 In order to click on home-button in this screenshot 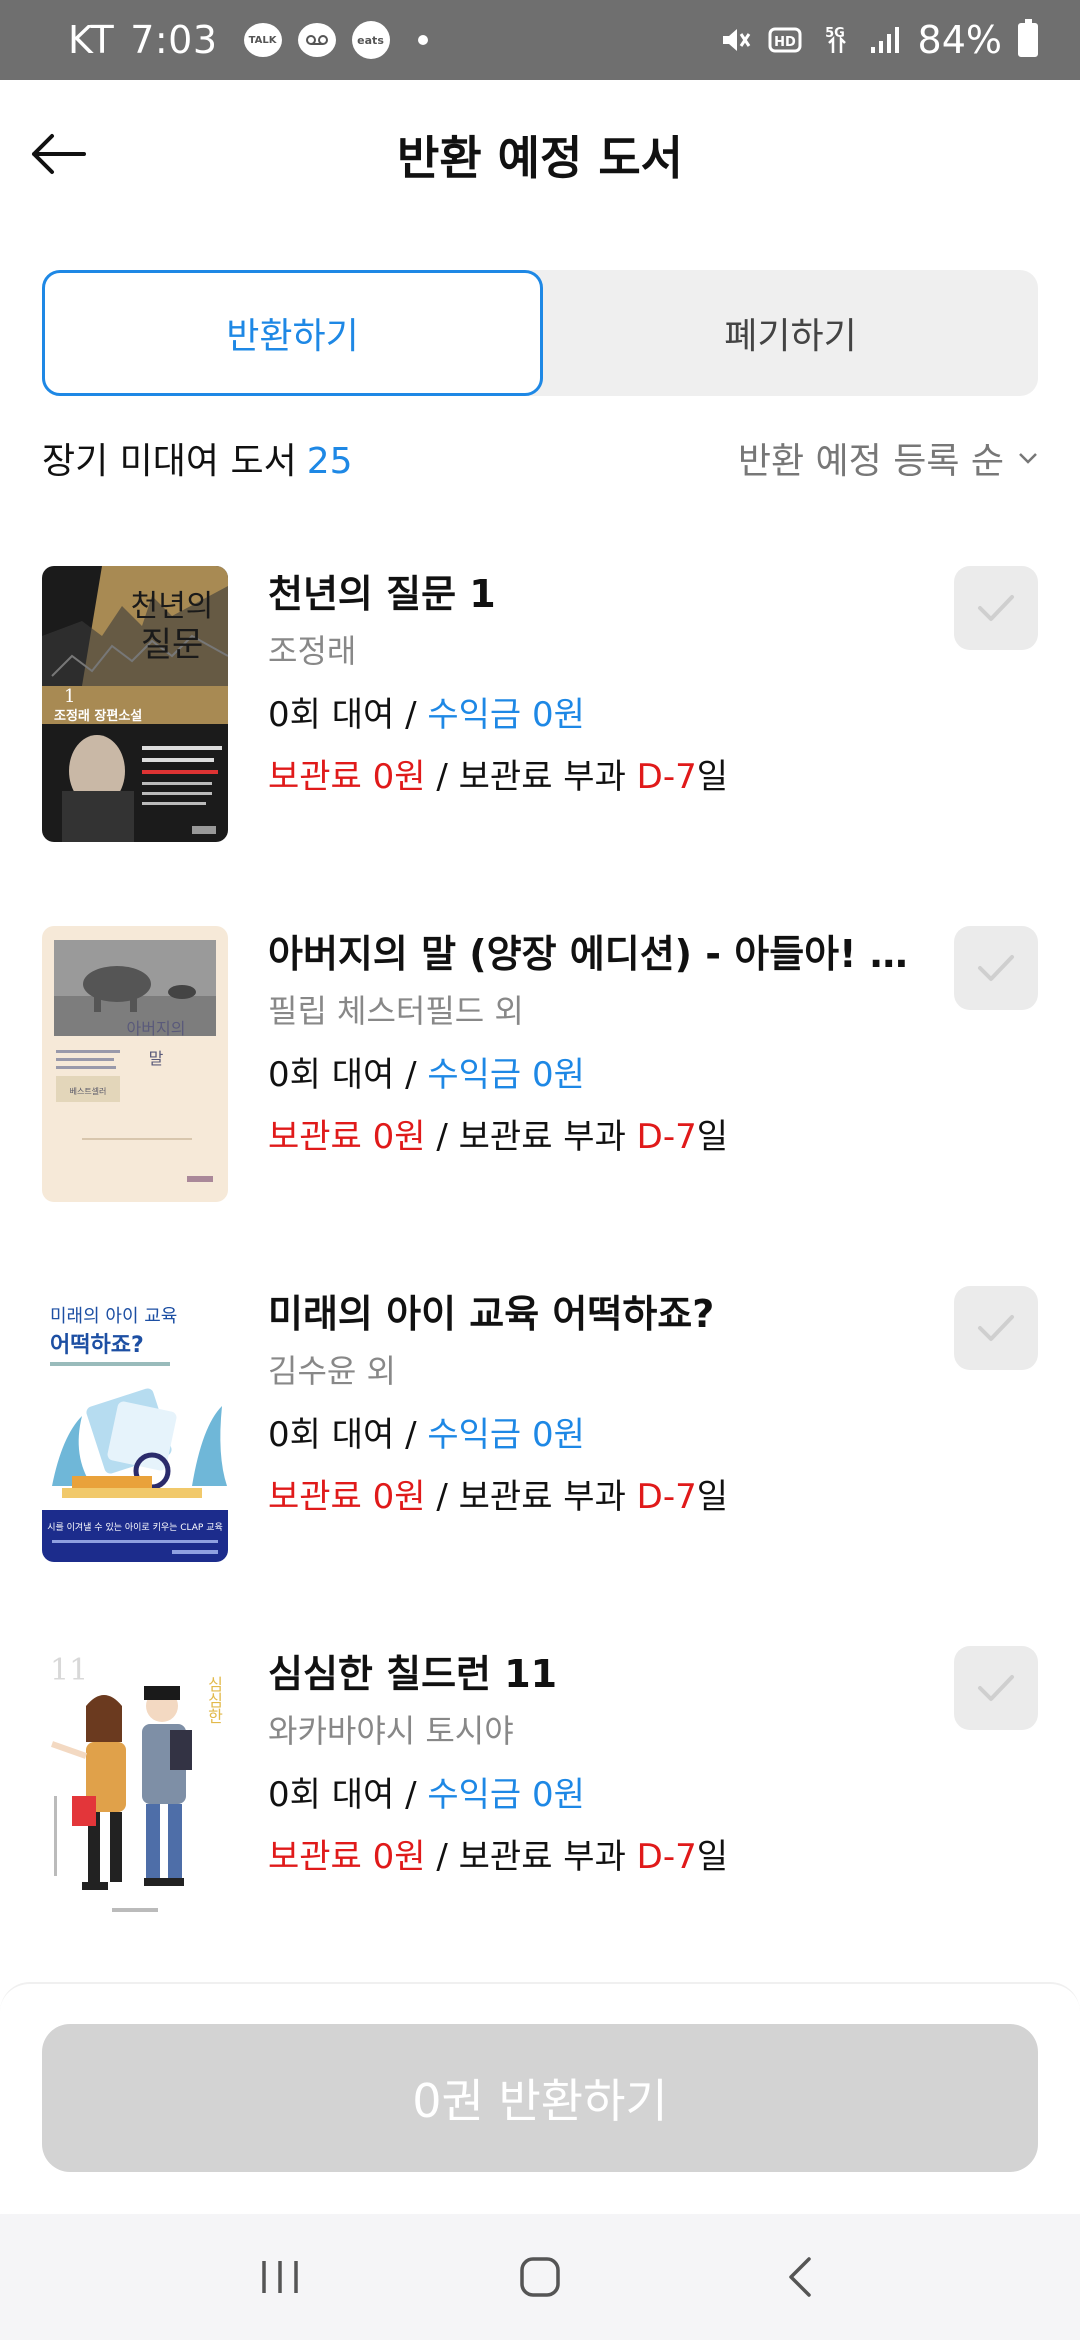, I will do `click(540, 2277)`.